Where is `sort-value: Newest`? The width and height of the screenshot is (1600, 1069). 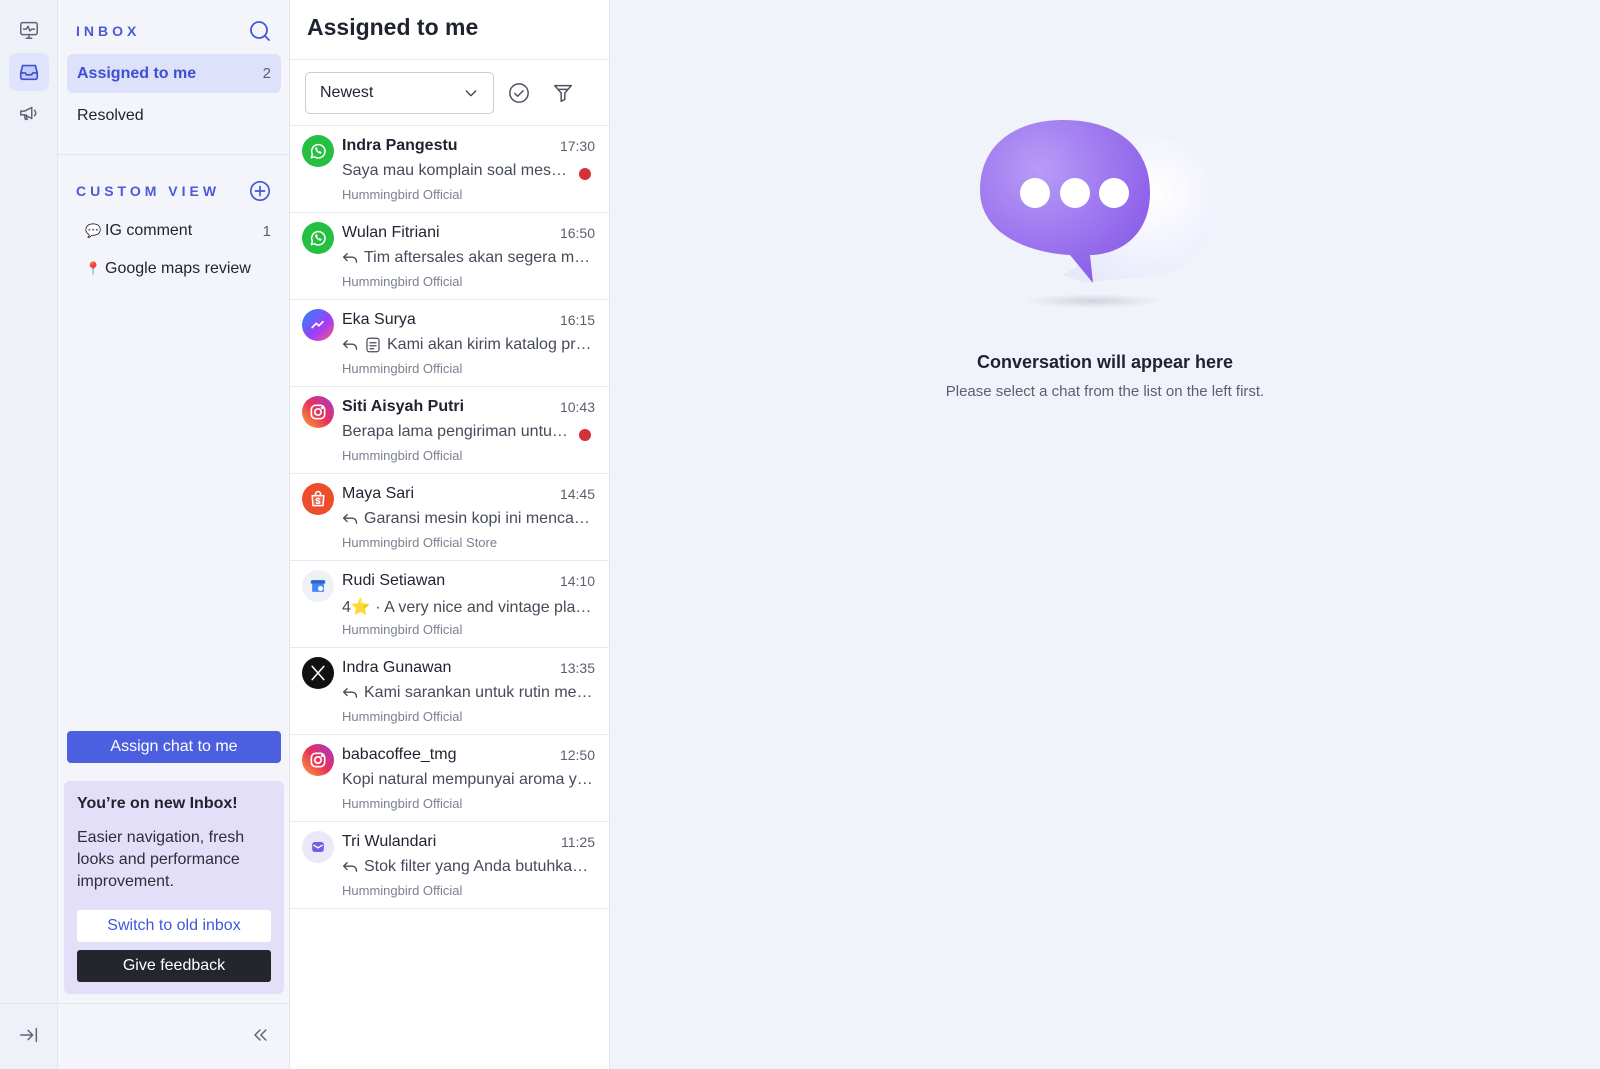
sort-value: Newest is located at coordinates (347, 92).